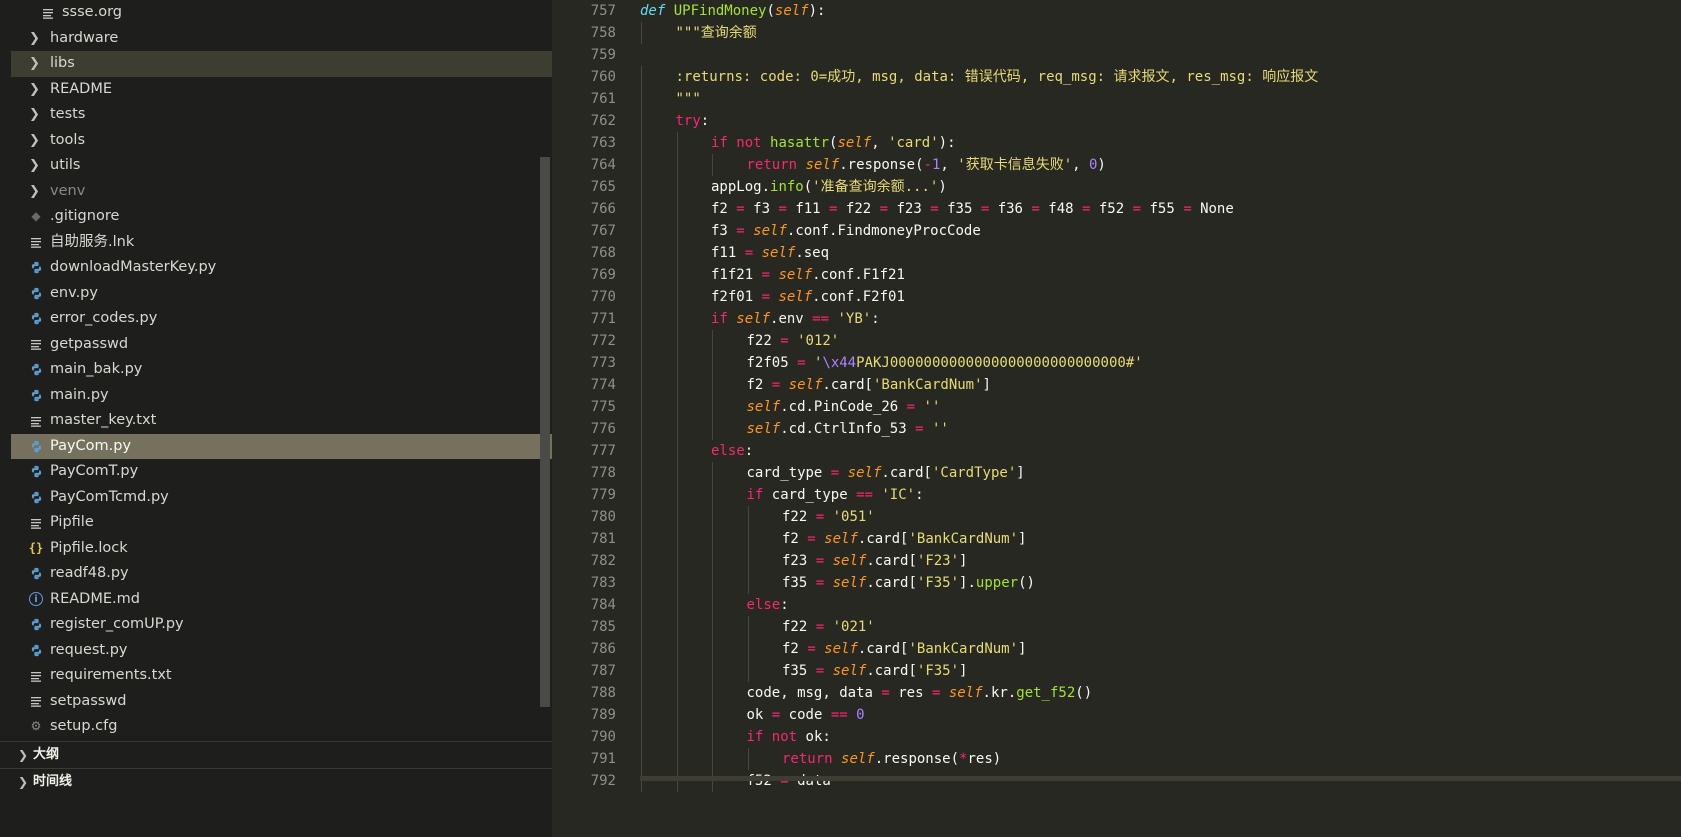 This screenshot has width=1681, height=837. Describe the element at coordinates (281, 625) in the screenshot. I see `explorer-item: register_comUP.py` at that location.